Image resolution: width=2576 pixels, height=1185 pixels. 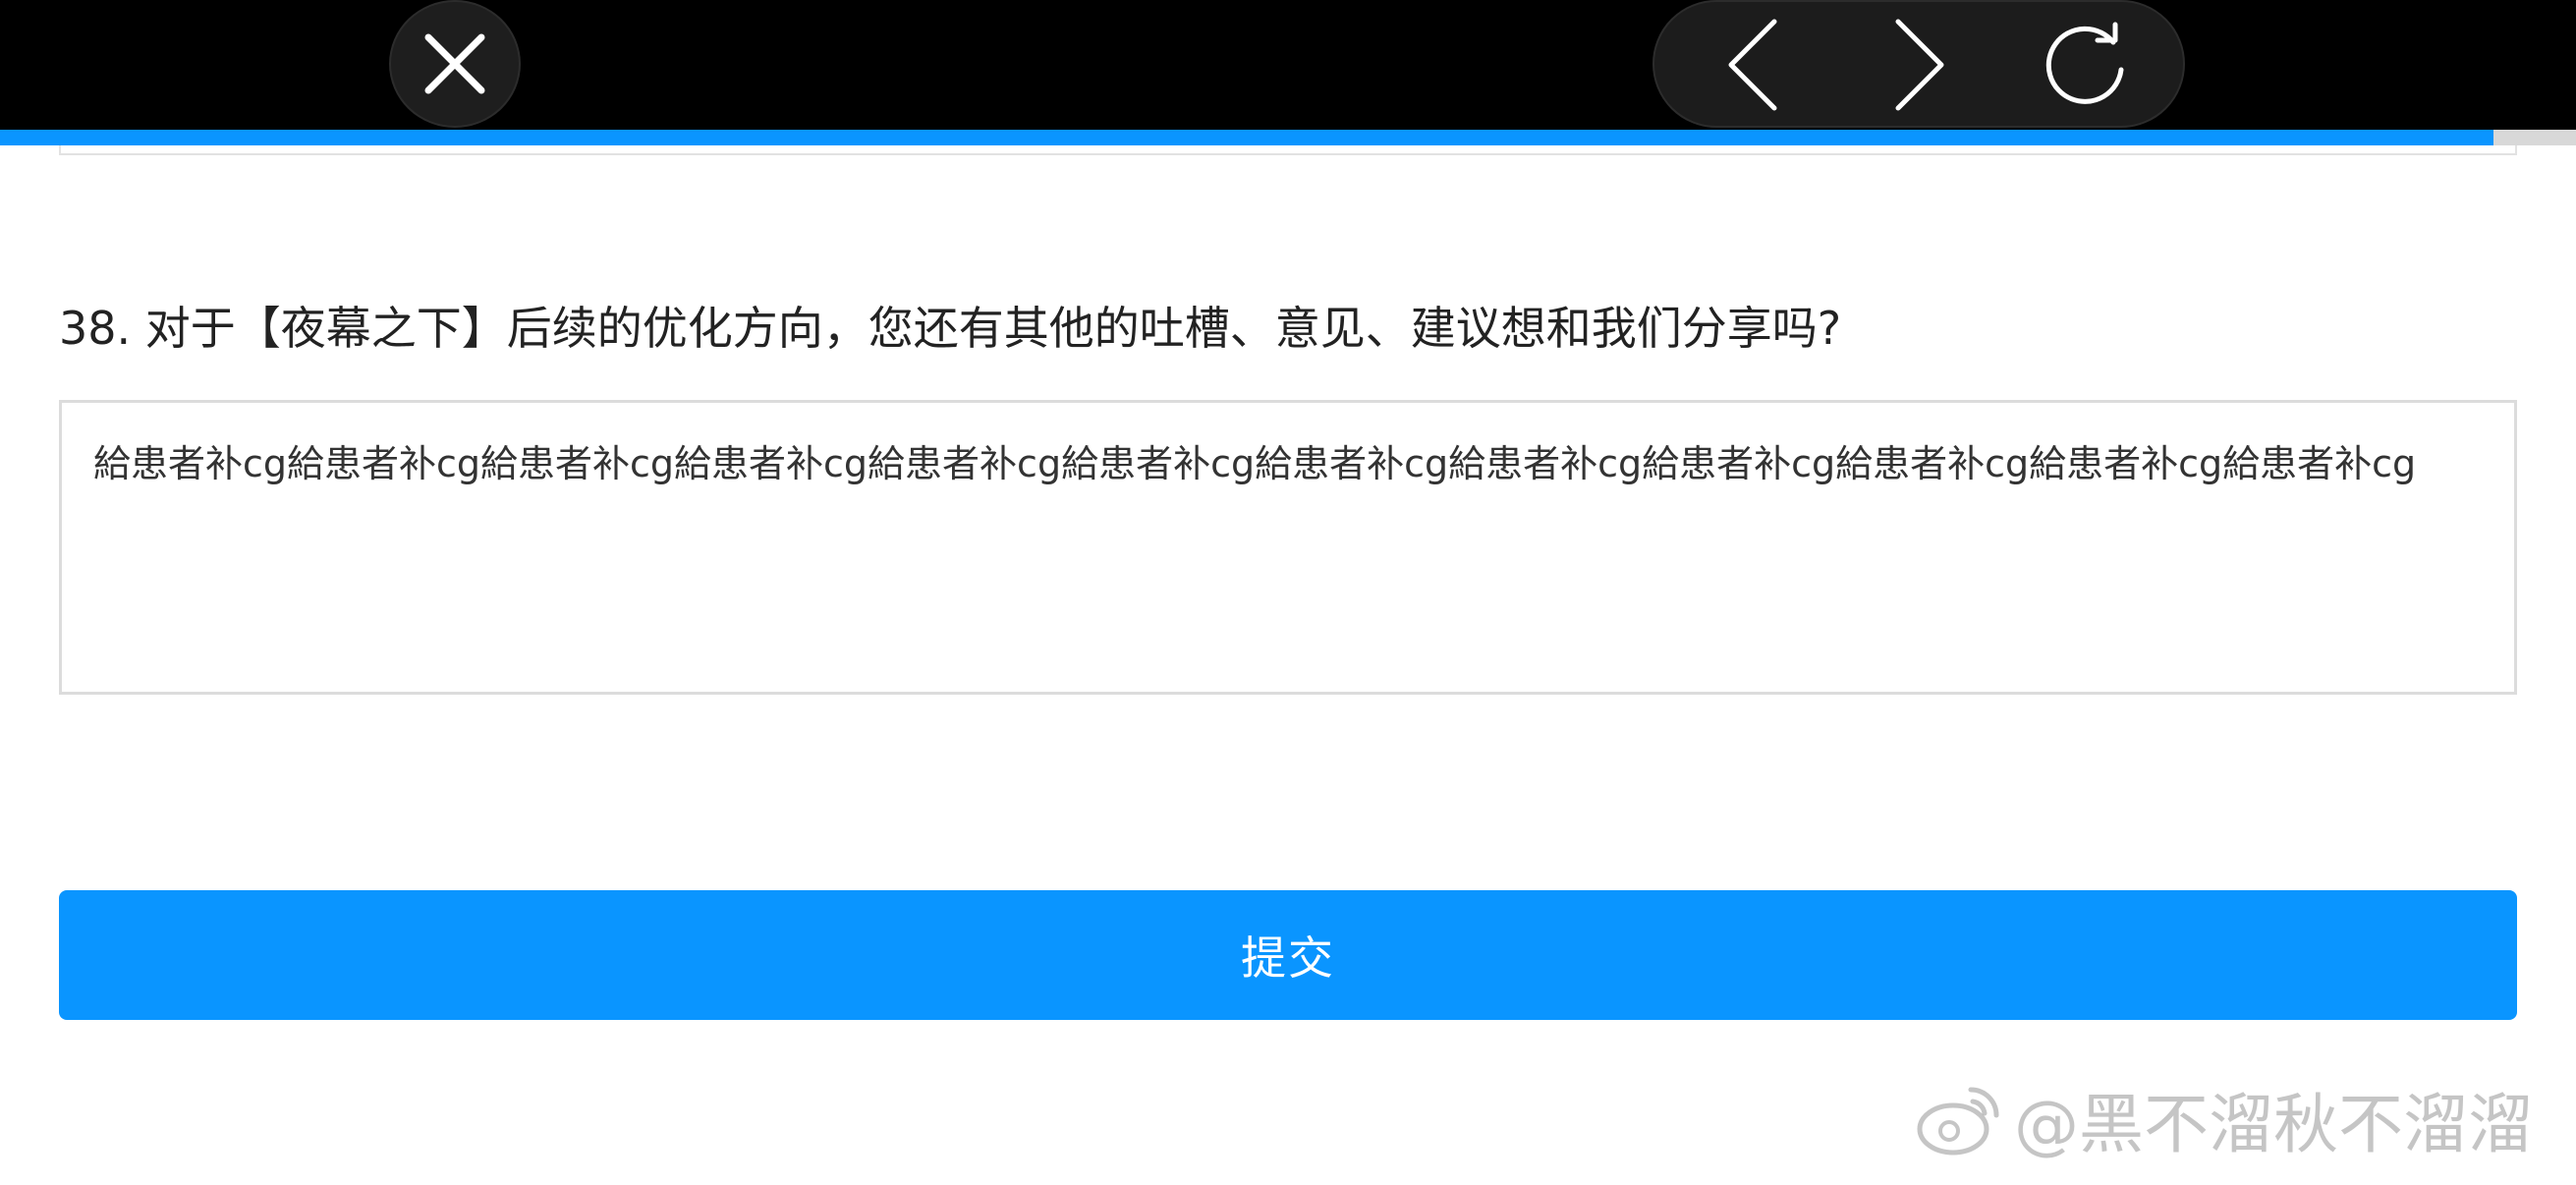 What do you see at coordinates (1958, 1122) in the screenshot?
I see `weibo-logo-icon` at bounding box center [1958, 1122].